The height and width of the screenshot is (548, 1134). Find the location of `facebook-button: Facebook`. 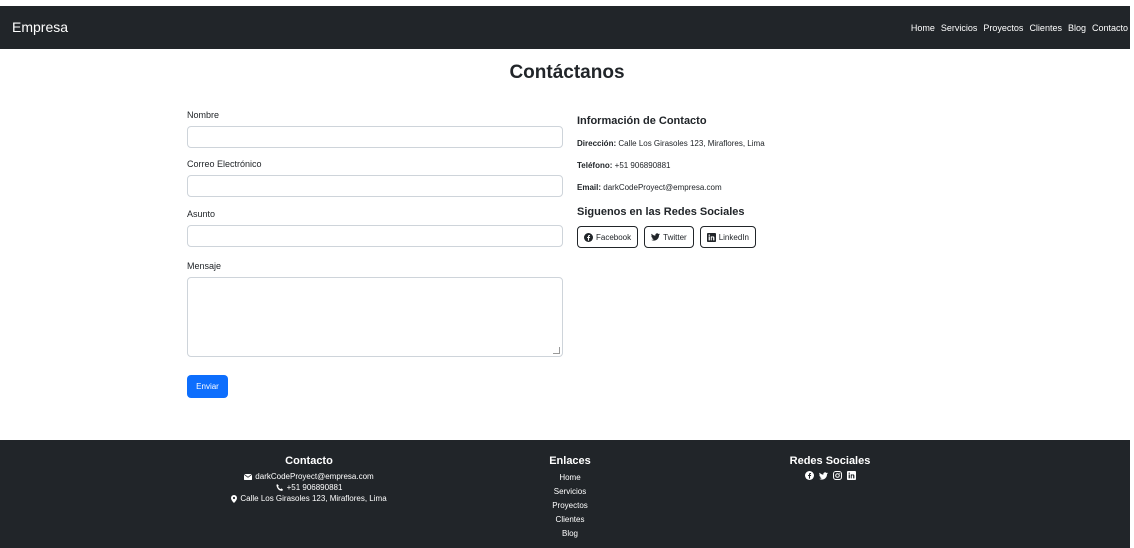

facebook-button: Facebook is located at coordinates (608, 237).